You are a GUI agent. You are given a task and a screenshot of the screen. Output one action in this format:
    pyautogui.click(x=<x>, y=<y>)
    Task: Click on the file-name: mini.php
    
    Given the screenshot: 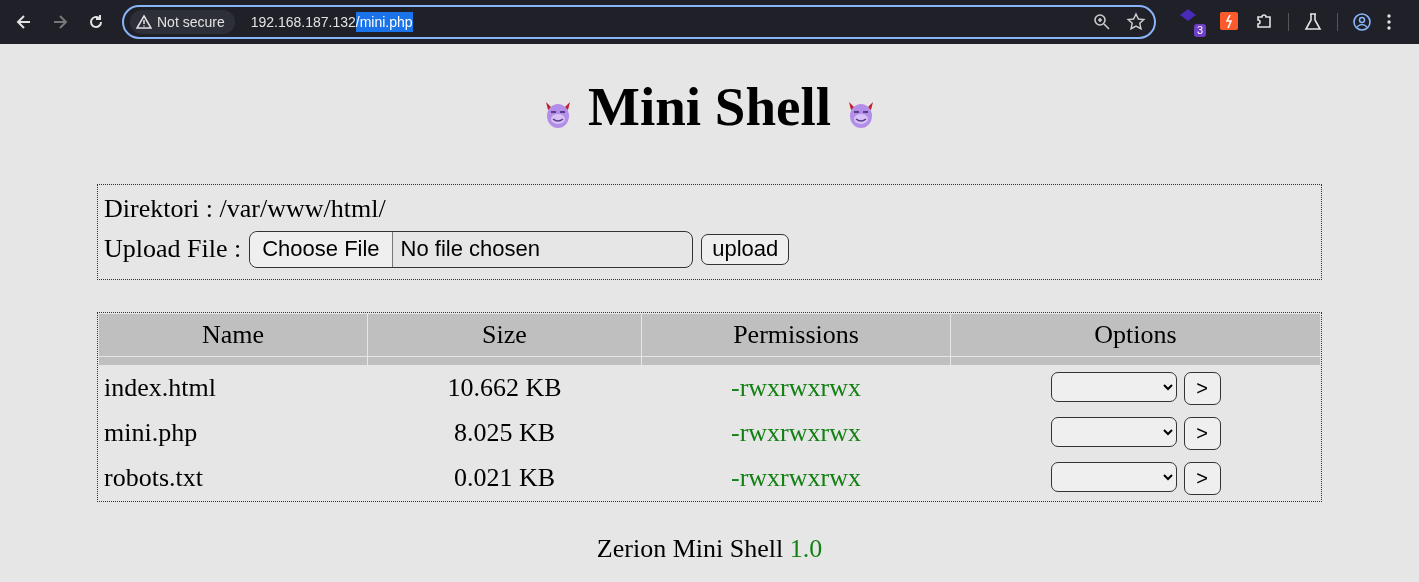 What is the action you would take?
    pyautogui.click(x=151, y=432)
    